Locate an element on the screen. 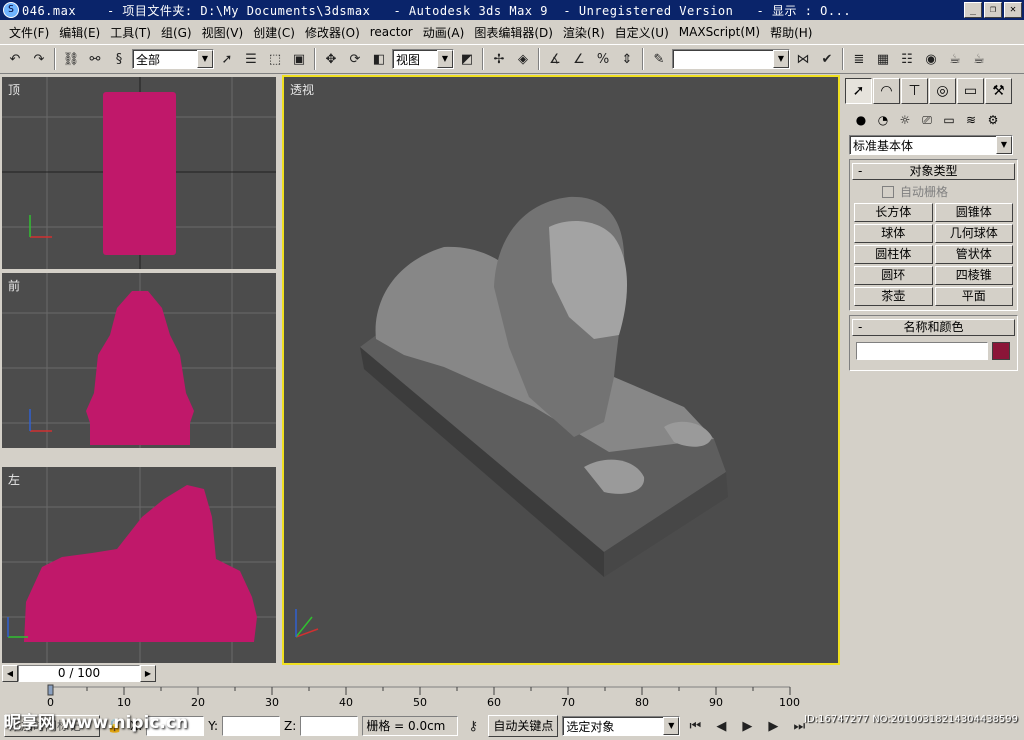 The width and height of the screenshot is (1024, 740). material-editor-icon: ◉ is located at coordinates (931, 59).